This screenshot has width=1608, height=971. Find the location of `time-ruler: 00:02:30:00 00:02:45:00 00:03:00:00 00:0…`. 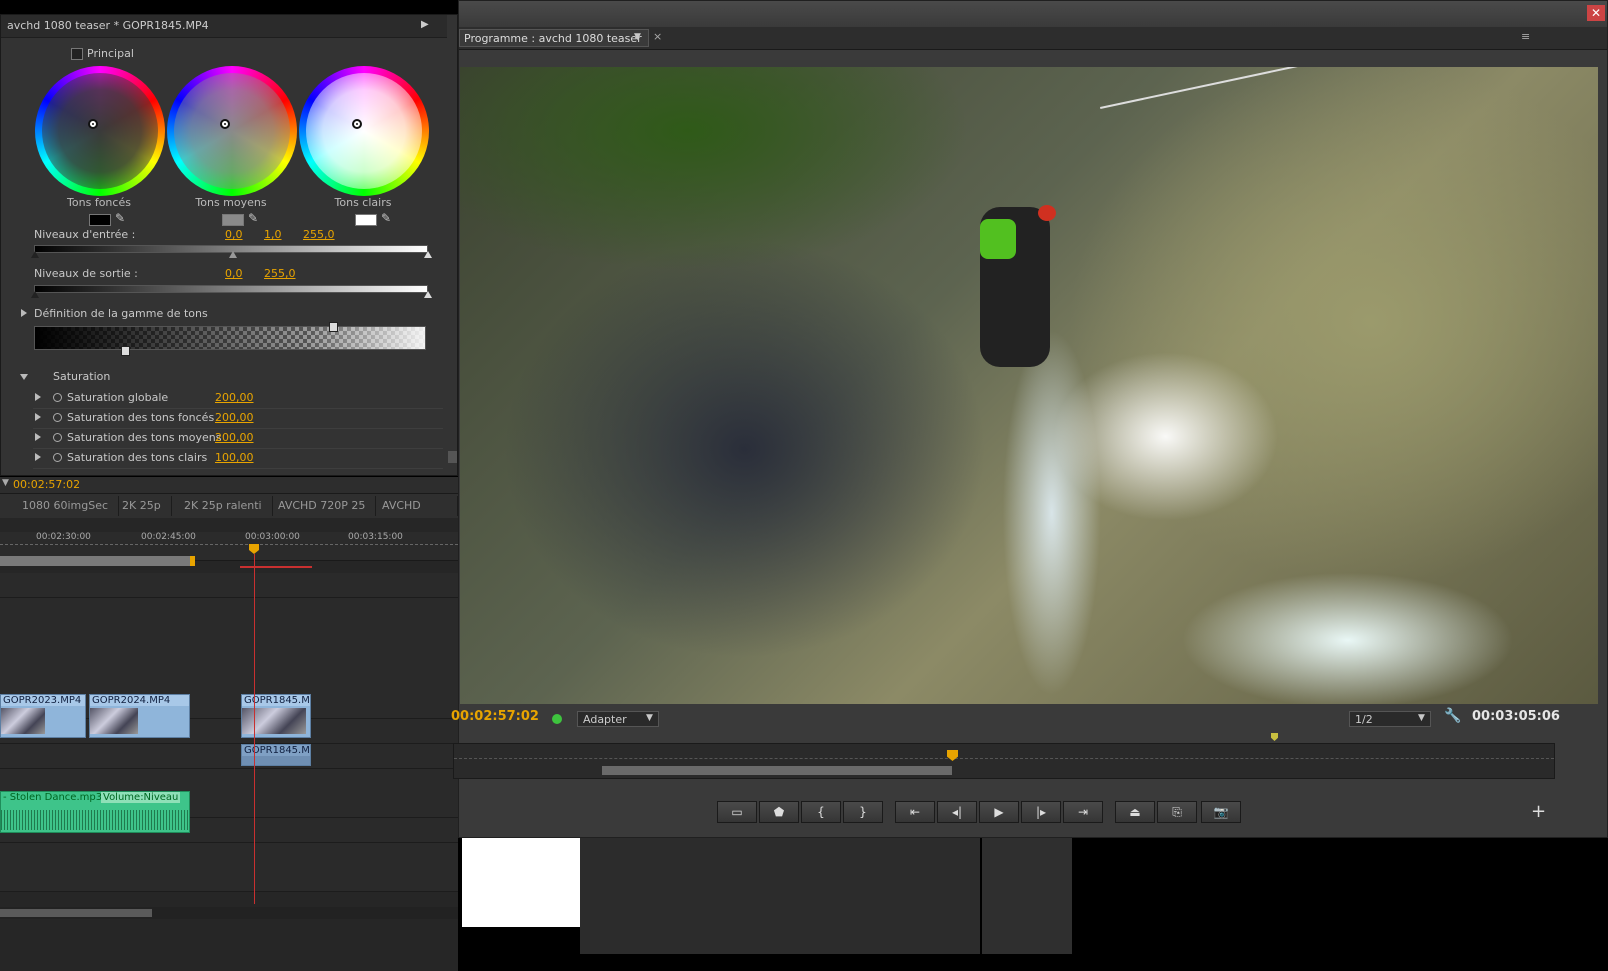

time-ruler: 00:02:30:00 00:02:45:00 00:03:00:00 00:0… is located at coordinates (229, 550).